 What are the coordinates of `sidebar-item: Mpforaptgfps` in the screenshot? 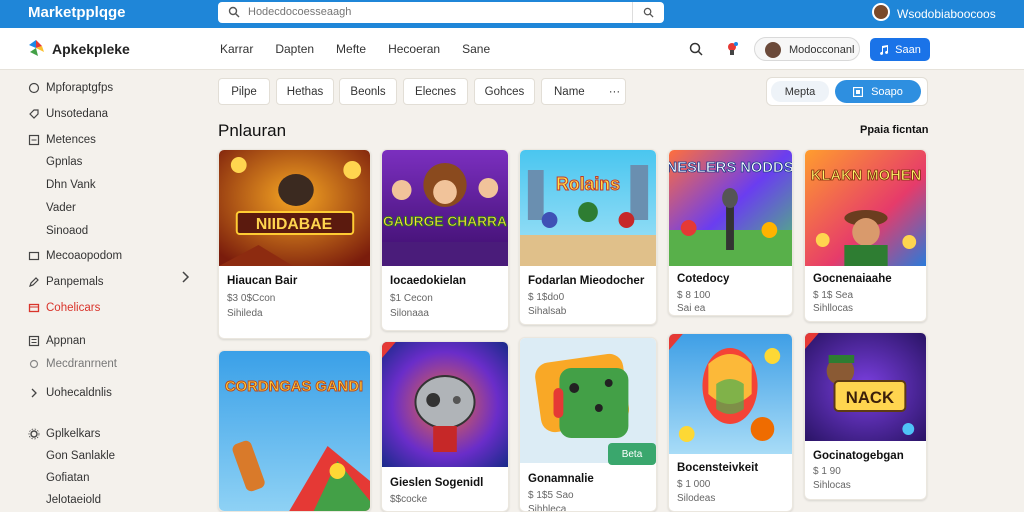 It's located at (70, 88).